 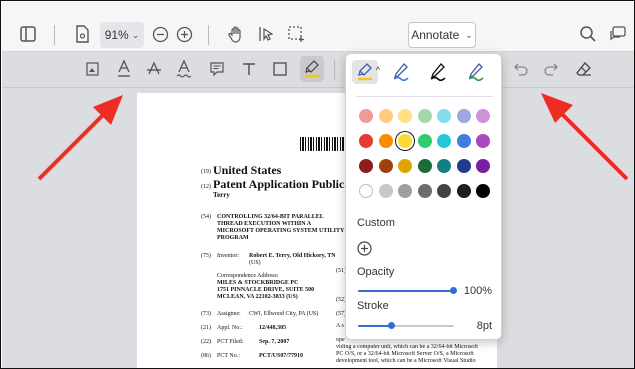 I want to click on doc-assignee-value: CWI, Ellwood City, PA (US), so click(x=284, y=314).